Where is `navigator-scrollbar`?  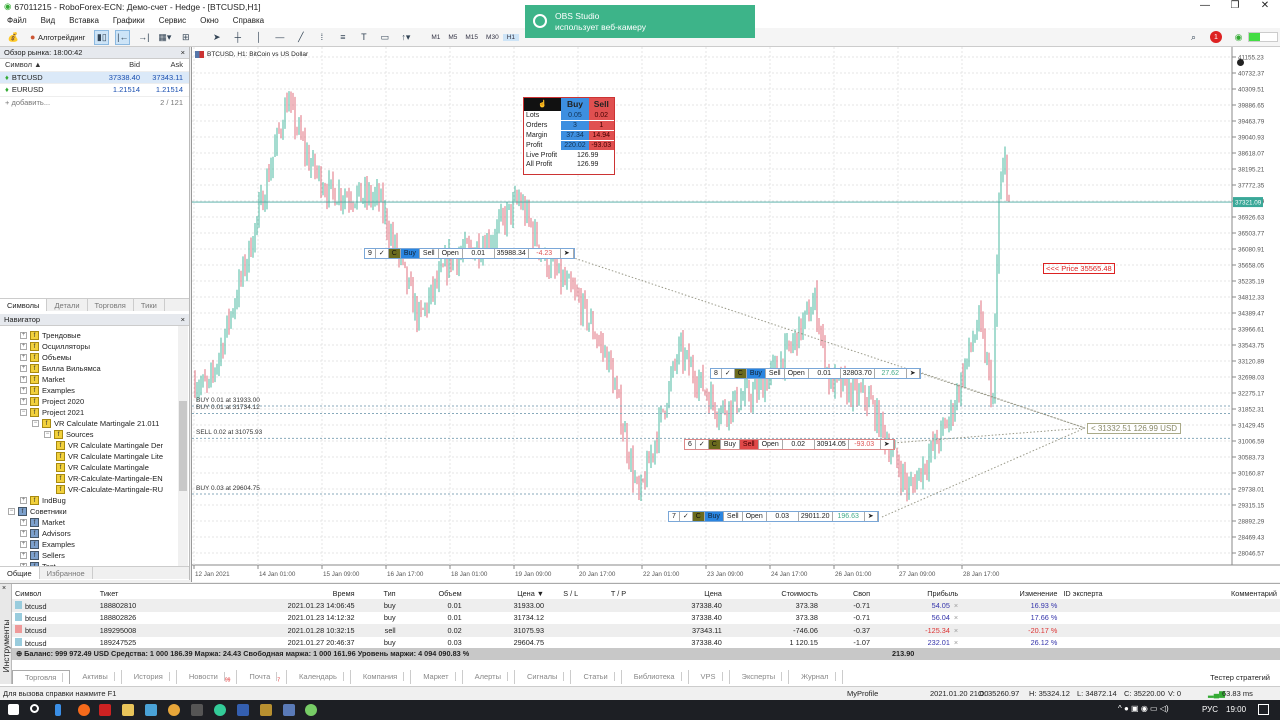
navigator-scrollbar is located at coordinates (183, 446).